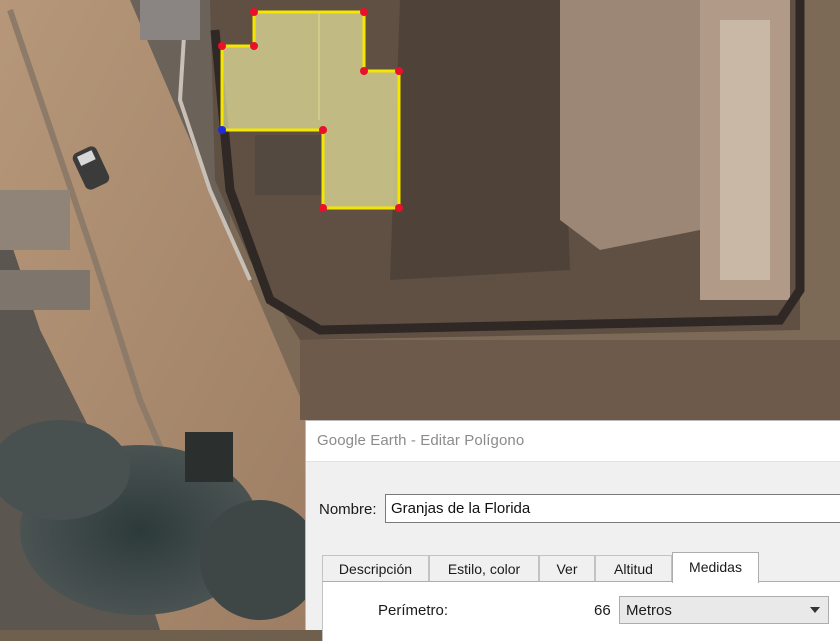  Describe the element at coordinates (484, 568) in the screenshot. I see `tab-estilo-color: Estilo, color` at that location.